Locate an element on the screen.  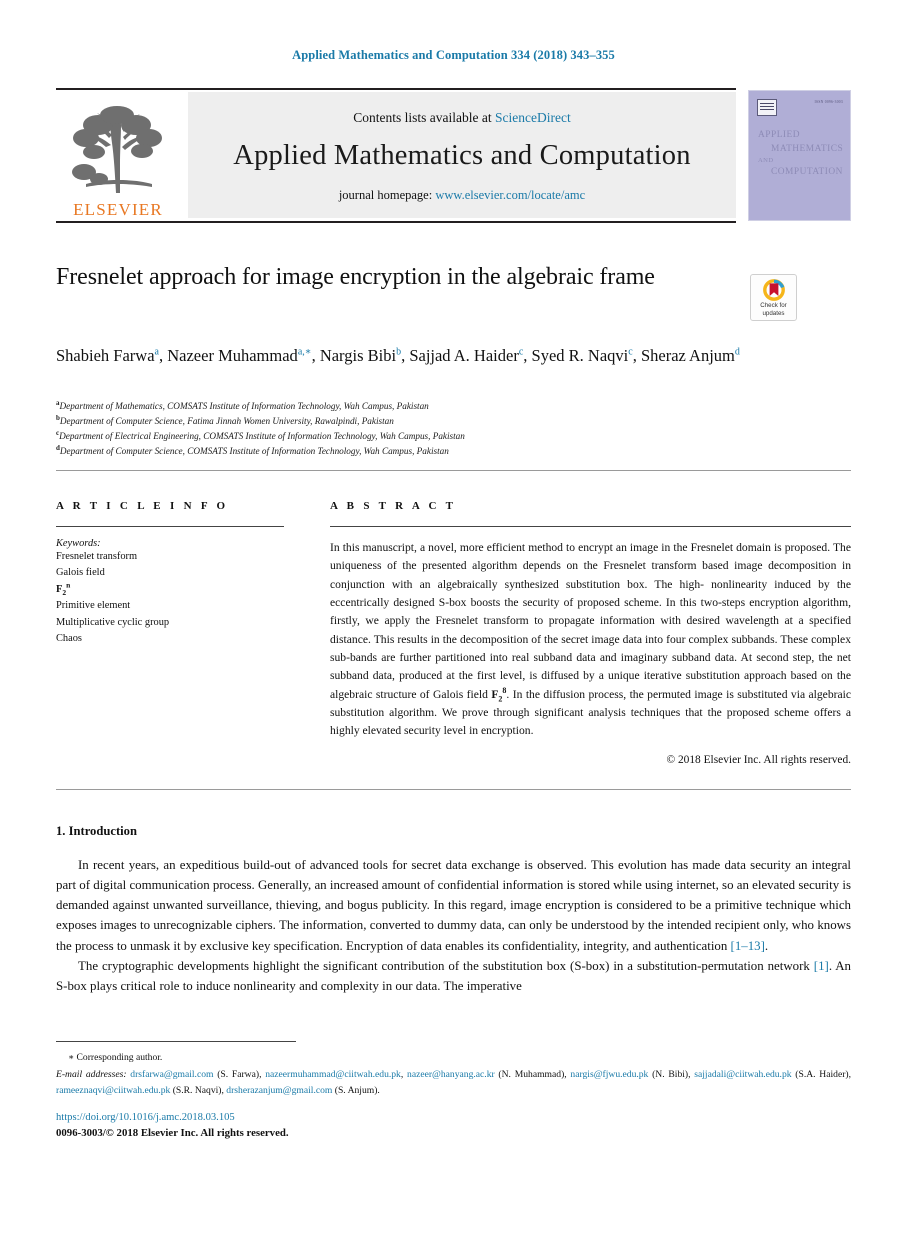
author-affiliation-mark: a is located at coordinates (156, 352).